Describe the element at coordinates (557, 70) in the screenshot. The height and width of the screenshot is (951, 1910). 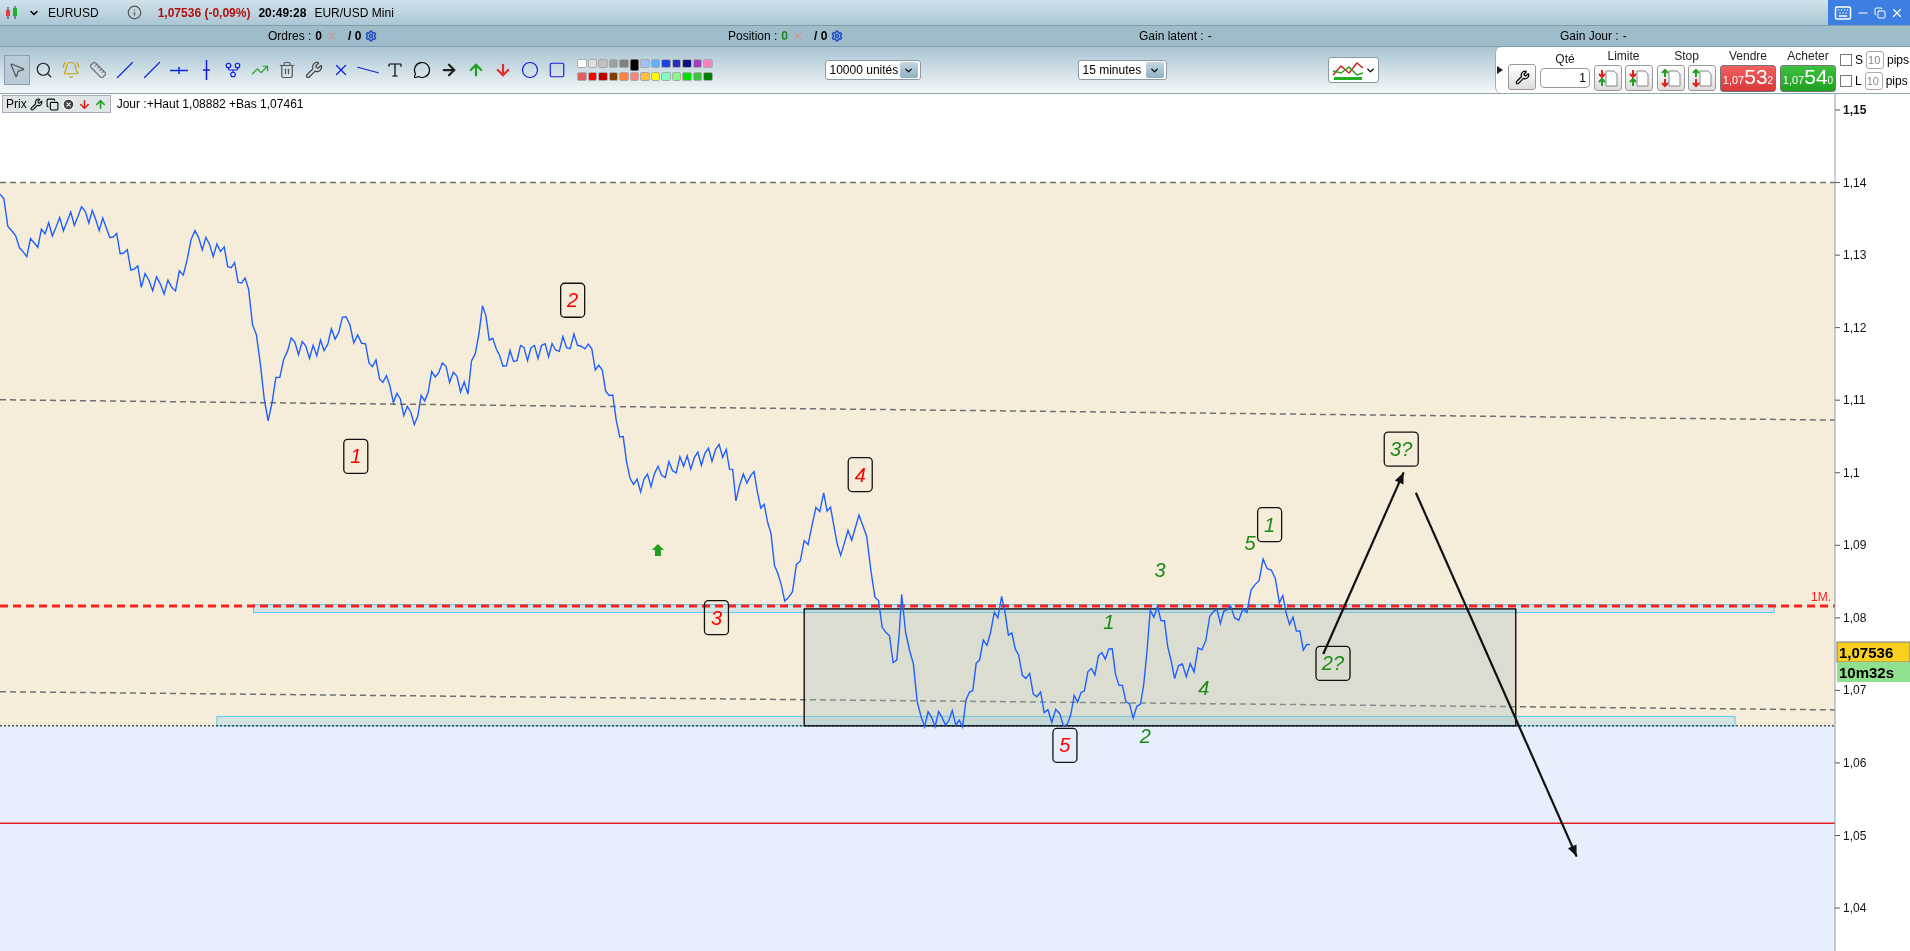
I see `rectangle-icon` at that location.